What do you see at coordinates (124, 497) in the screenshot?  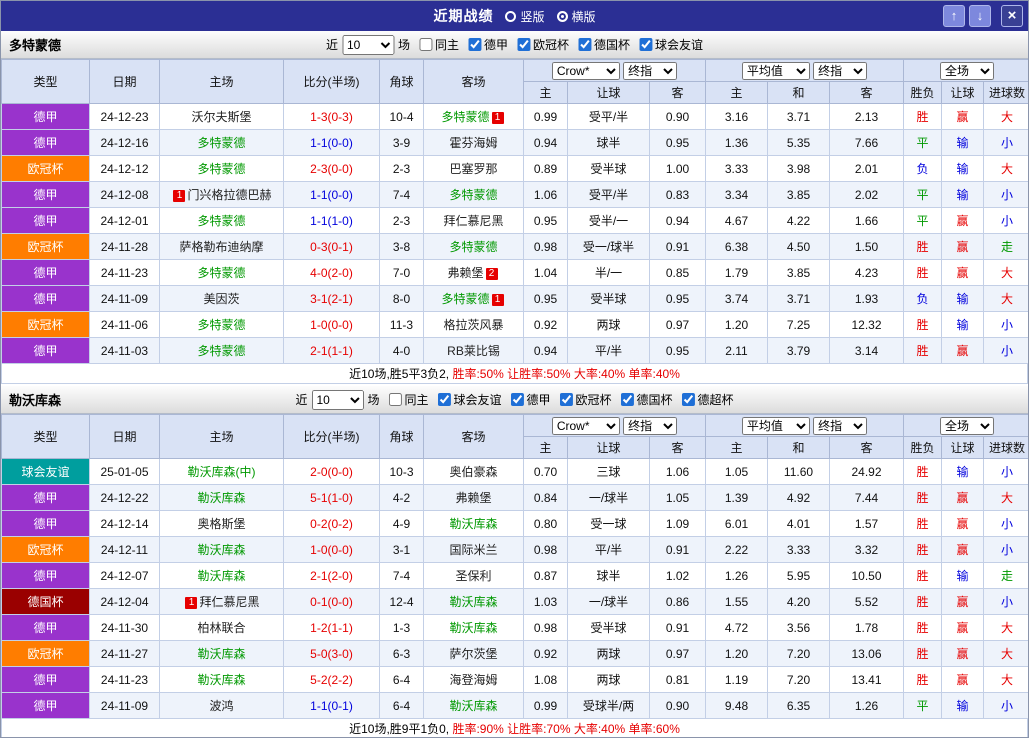 I see `match-date: 24-12-22` at bounding box center [124, 497].